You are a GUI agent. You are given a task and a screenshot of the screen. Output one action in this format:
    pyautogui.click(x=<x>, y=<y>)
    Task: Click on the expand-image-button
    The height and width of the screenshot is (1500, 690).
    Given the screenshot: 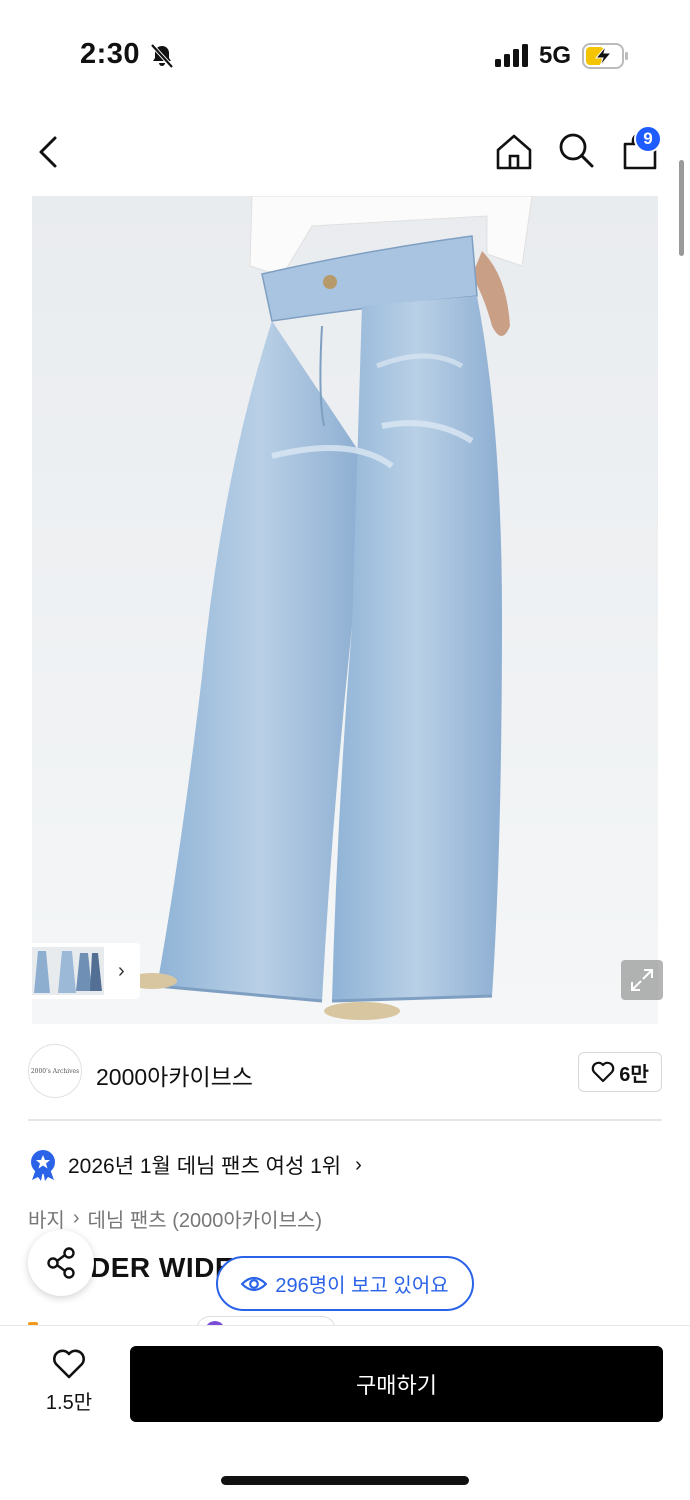 What is the action you would take?
    pyautogui.click(x=642, y=980)
    